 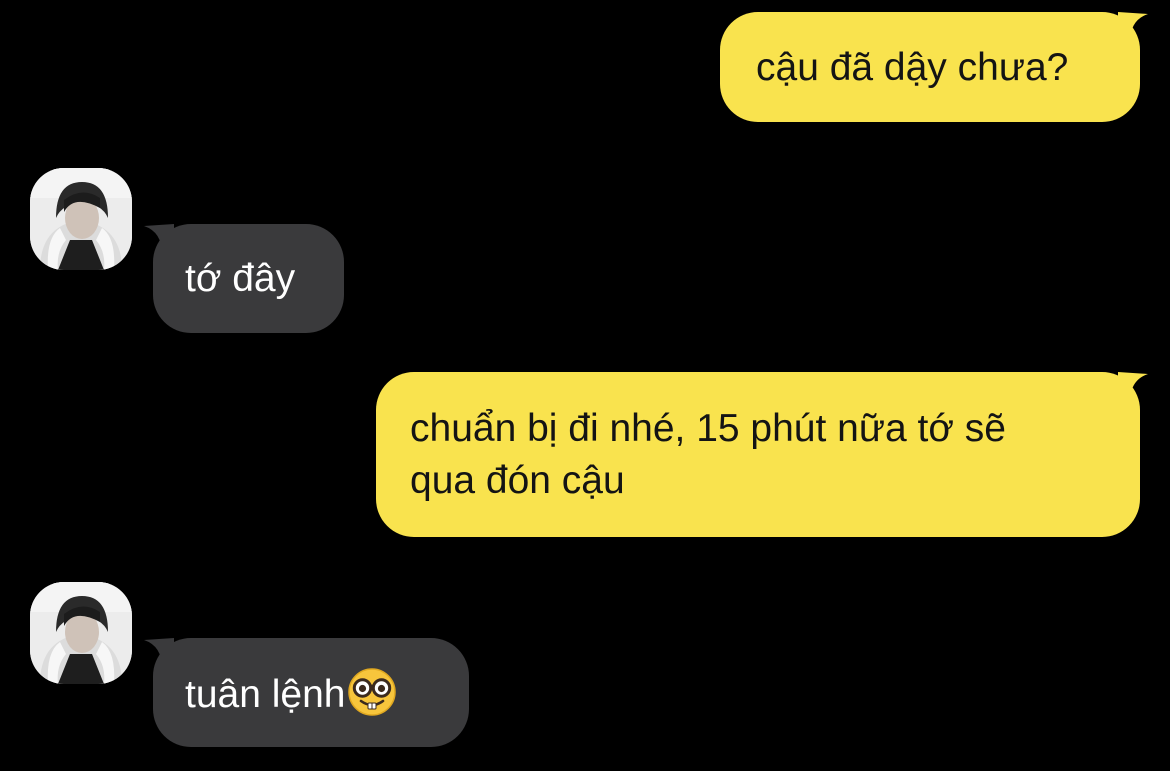 What do you see at coordinates (517, 480) in the screenshot?
I see `message-text-line: qua đón cậu` at bounding box center [517, 480].